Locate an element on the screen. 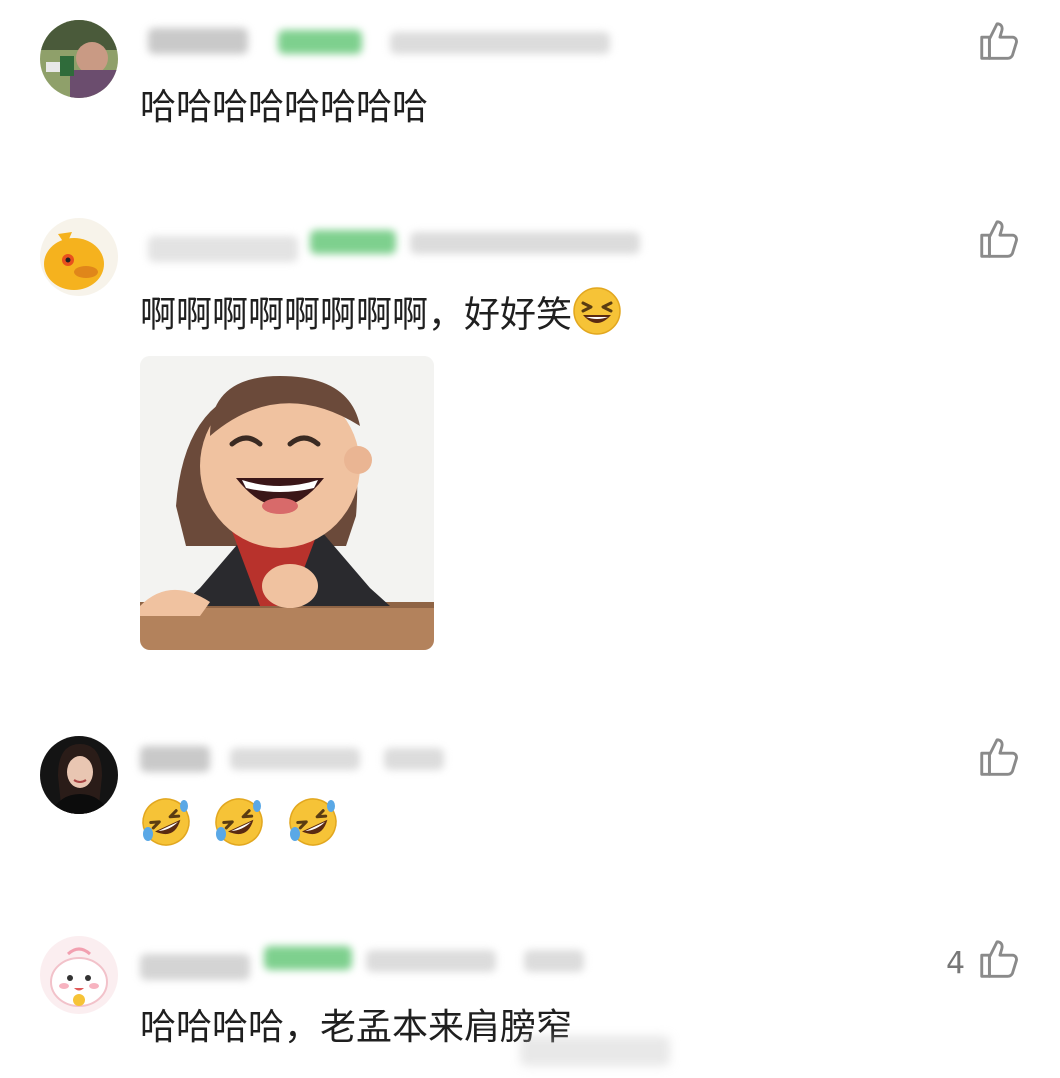 The height and width of the screenshot is (1078, 1060). laughing-avatar-sticker is located at coordinates (287, 503).